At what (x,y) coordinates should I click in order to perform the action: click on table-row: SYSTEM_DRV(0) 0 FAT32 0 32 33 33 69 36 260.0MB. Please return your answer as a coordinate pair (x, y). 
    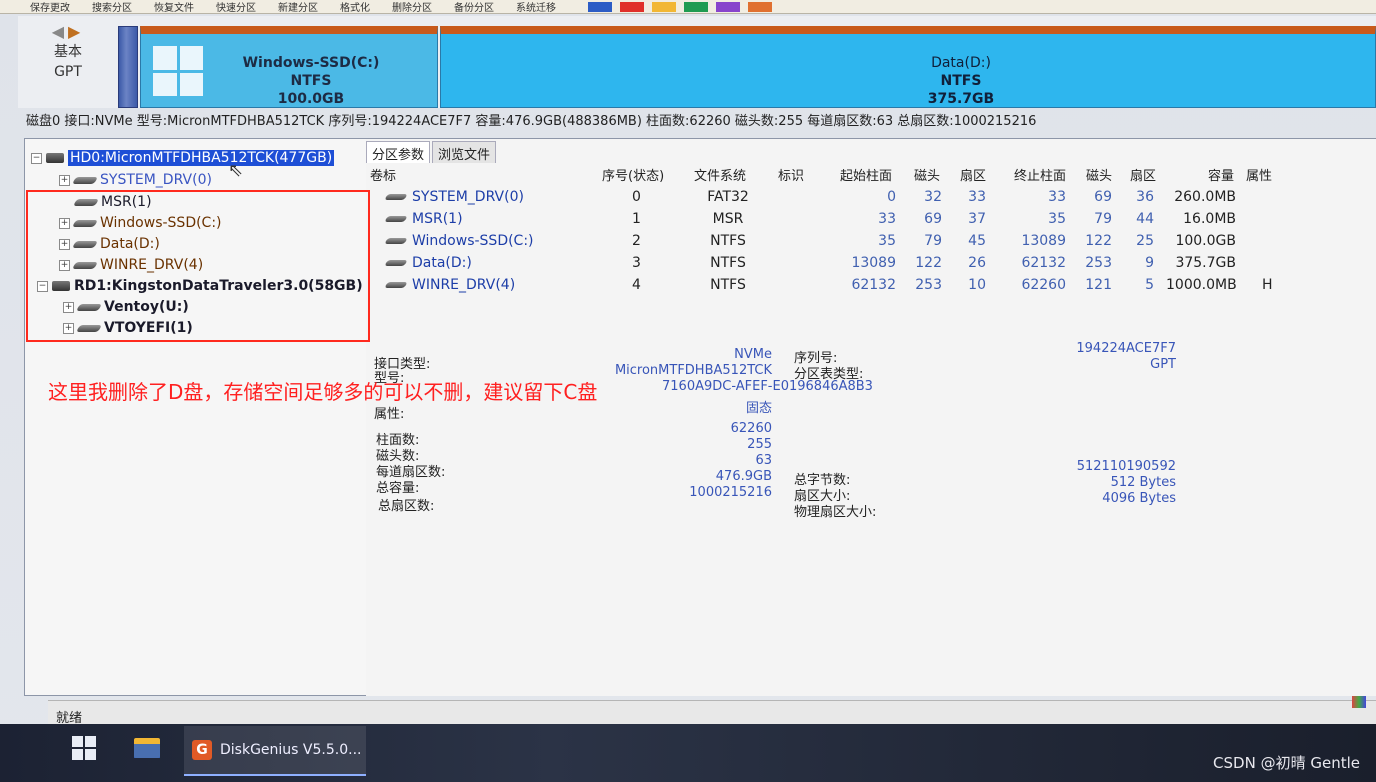
    Looking at the image, I should click on (871, 200).